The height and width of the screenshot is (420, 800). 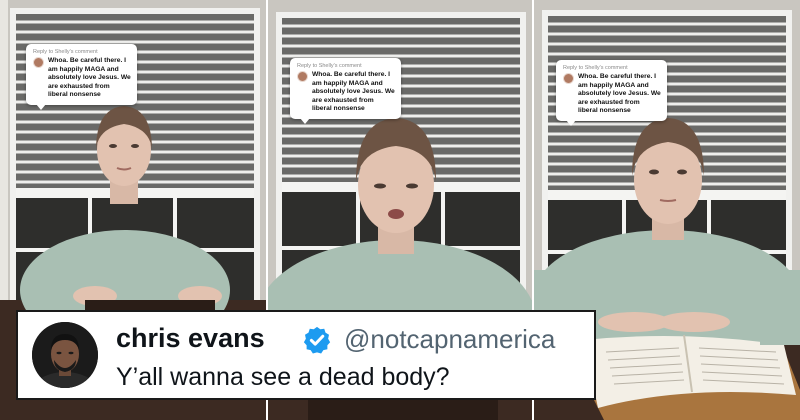 I want to click on tweet-display-name: chris evans, so click(x=190, y=338).